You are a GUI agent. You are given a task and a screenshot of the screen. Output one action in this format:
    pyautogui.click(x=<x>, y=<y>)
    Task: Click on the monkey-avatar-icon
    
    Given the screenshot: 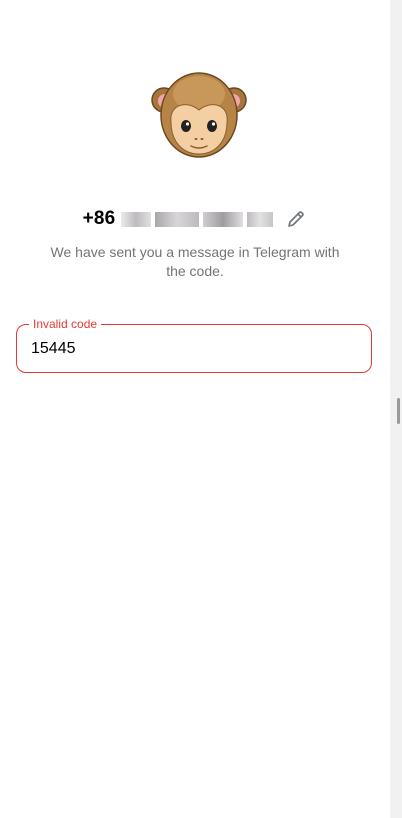 What is the action you would take?
    pyautogui.click(x=199, y=115)
    